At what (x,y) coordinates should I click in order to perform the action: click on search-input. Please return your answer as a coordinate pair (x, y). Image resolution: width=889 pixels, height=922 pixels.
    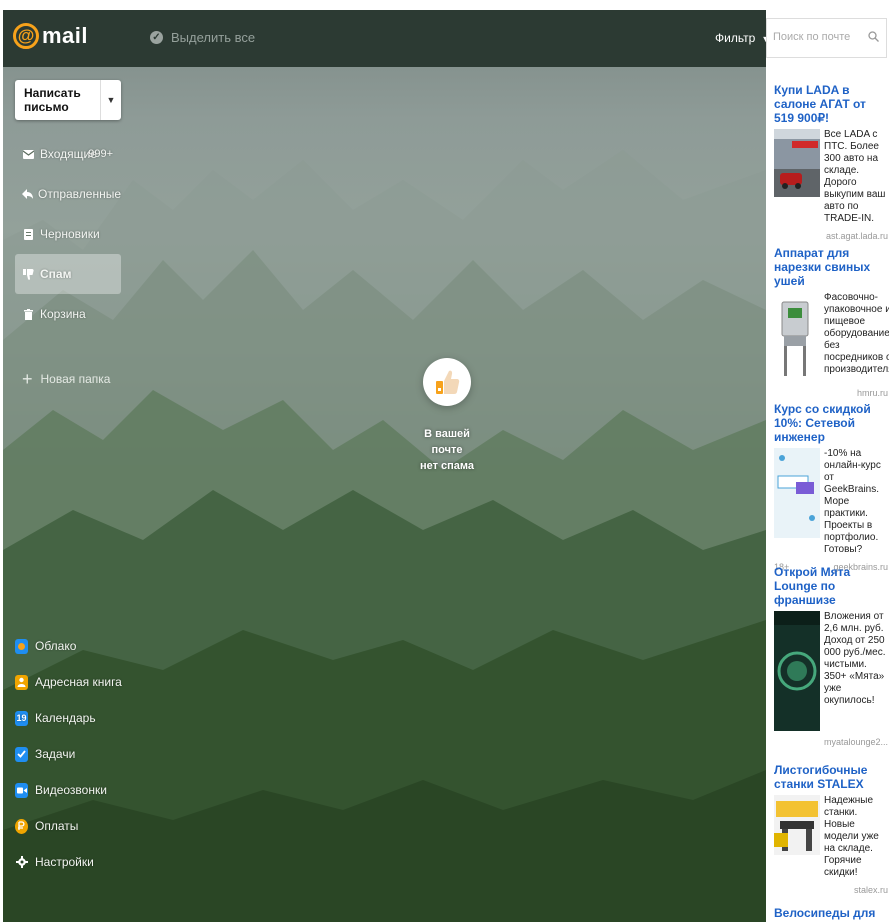
    Looking at the image, I should click on (817, 37).